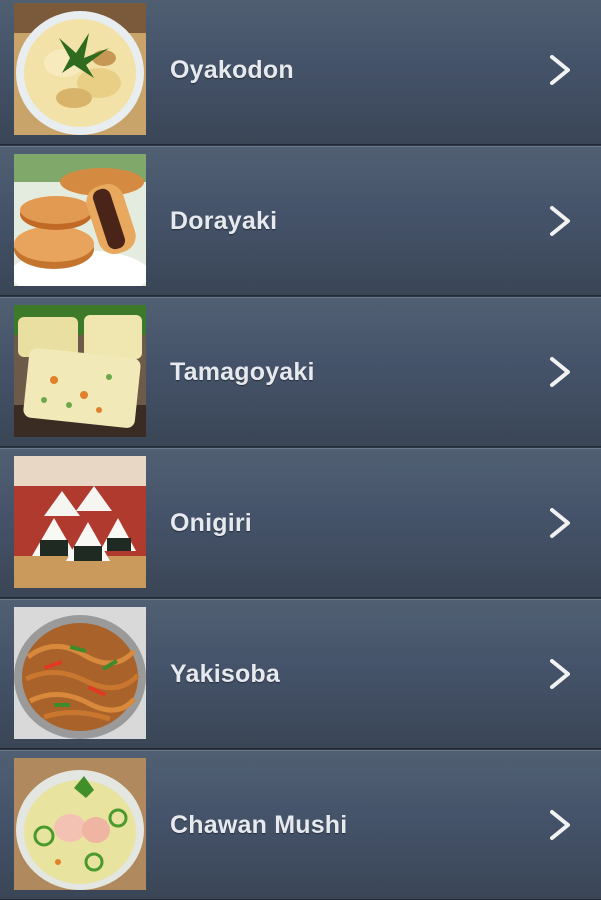 Image resolution: width=601 pixels, height=900 pixels. I want to click on tamagoyaki-photo, so click(80, 371).